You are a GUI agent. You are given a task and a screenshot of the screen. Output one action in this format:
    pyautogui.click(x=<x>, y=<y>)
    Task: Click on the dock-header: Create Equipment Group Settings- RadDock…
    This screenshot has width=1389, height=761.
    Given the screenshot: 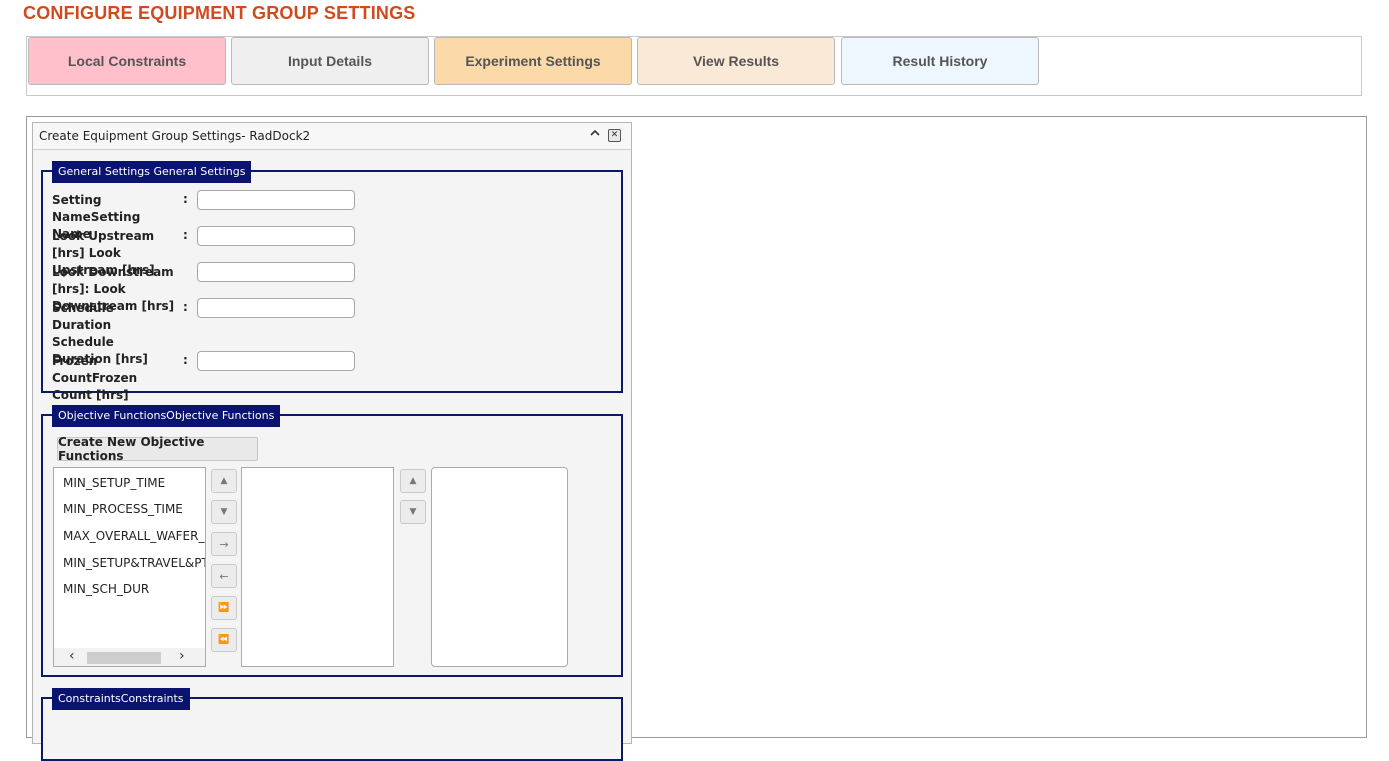 What is the action you would take?
    pyautogui.click(x=332, y=136)
    